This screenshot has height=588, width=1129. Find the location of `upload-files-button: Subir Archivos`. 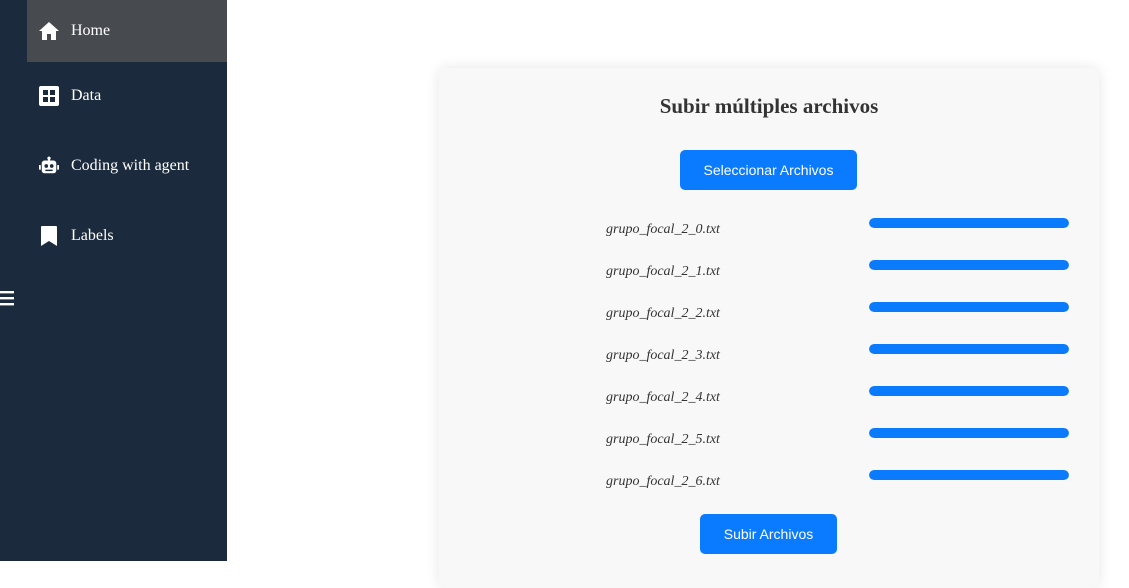

upload-files-button: Subir Archivos is located at coordinates (768, 534).